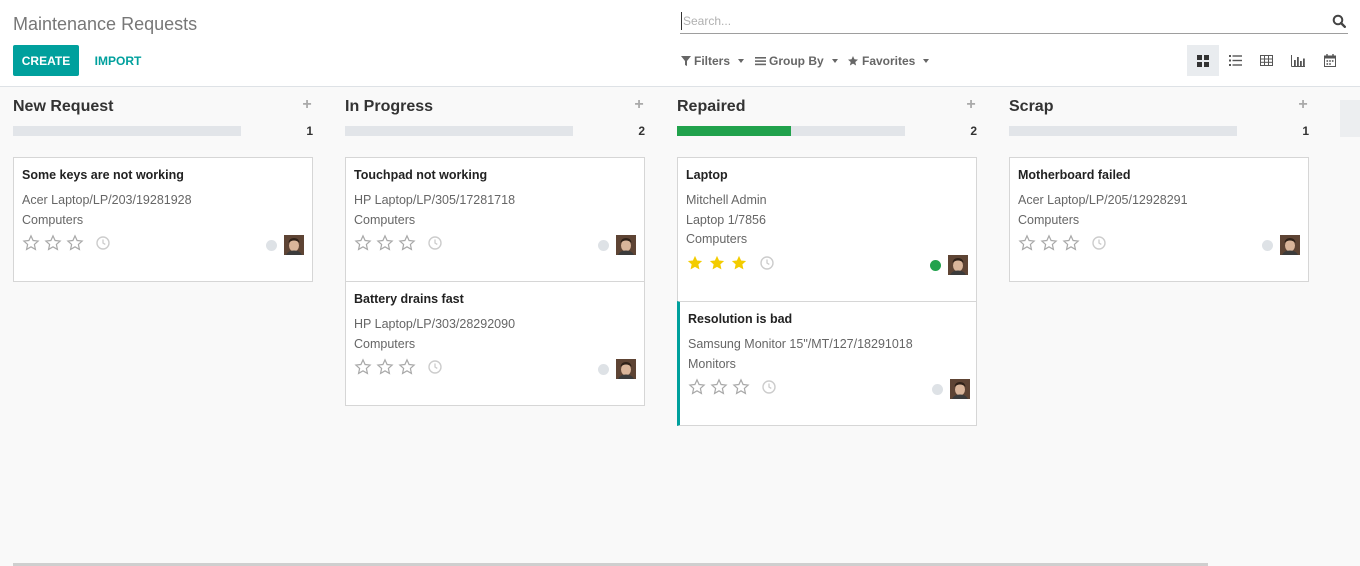 The height and width of the screenshot is (566, 1360). Describe the element at coordinates (834, 61) in the screenshot. I see `caret-down-icon` at that location.